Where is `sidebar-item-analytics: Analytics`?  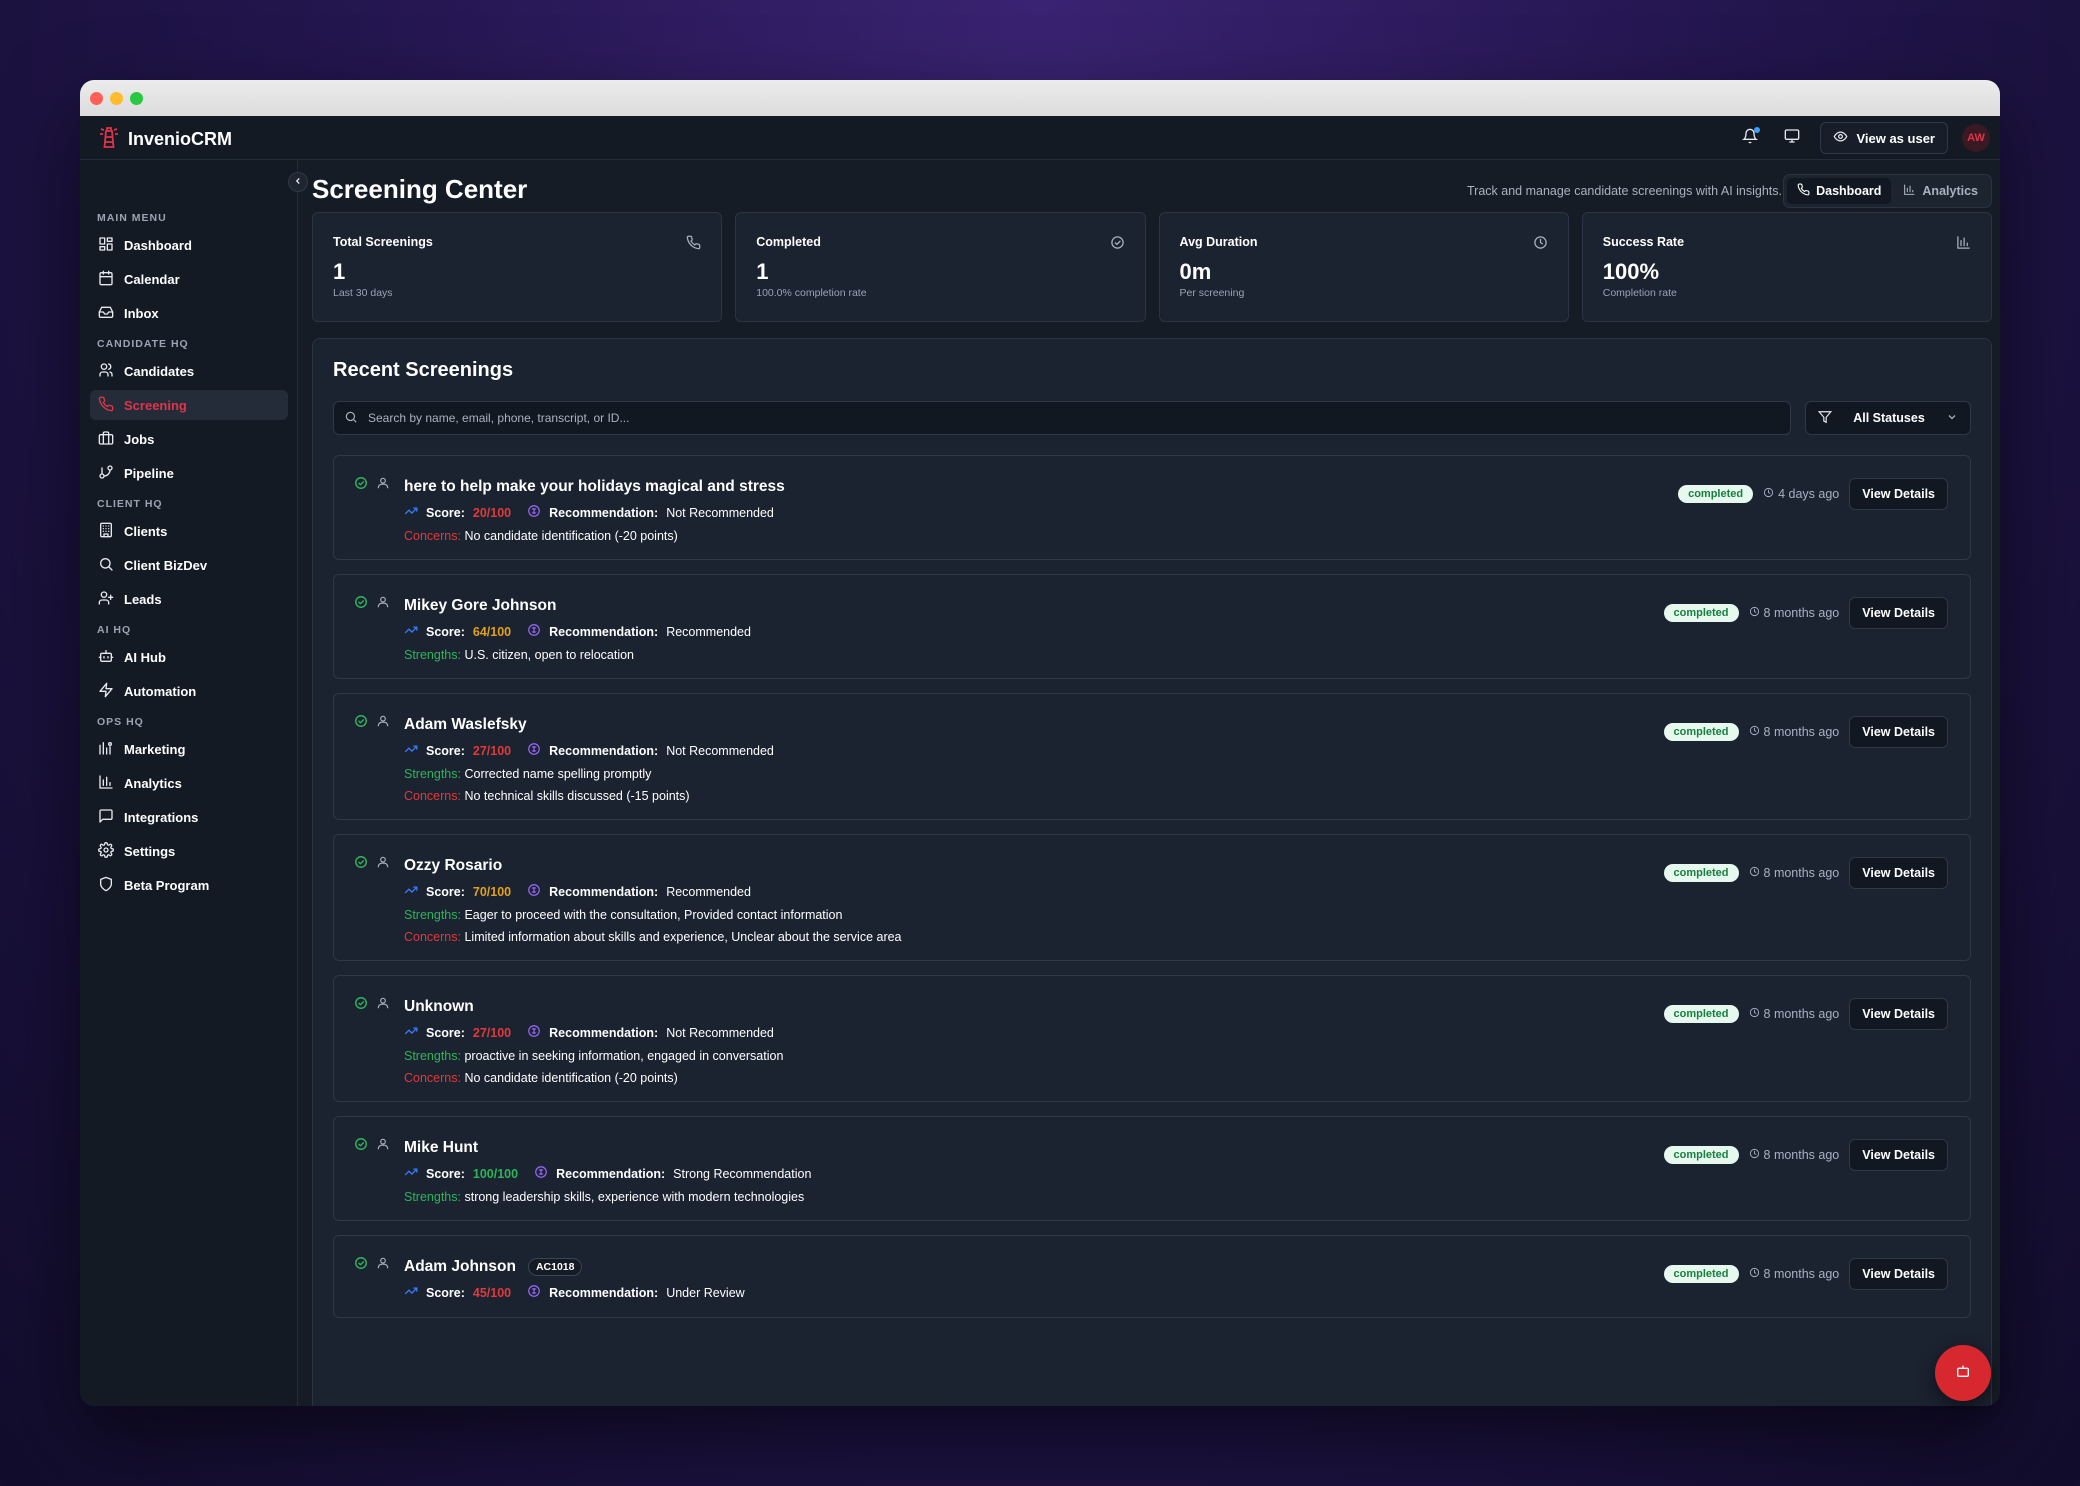 sidebar-item-analytics: Analytics is located at coordinates (189, 783).